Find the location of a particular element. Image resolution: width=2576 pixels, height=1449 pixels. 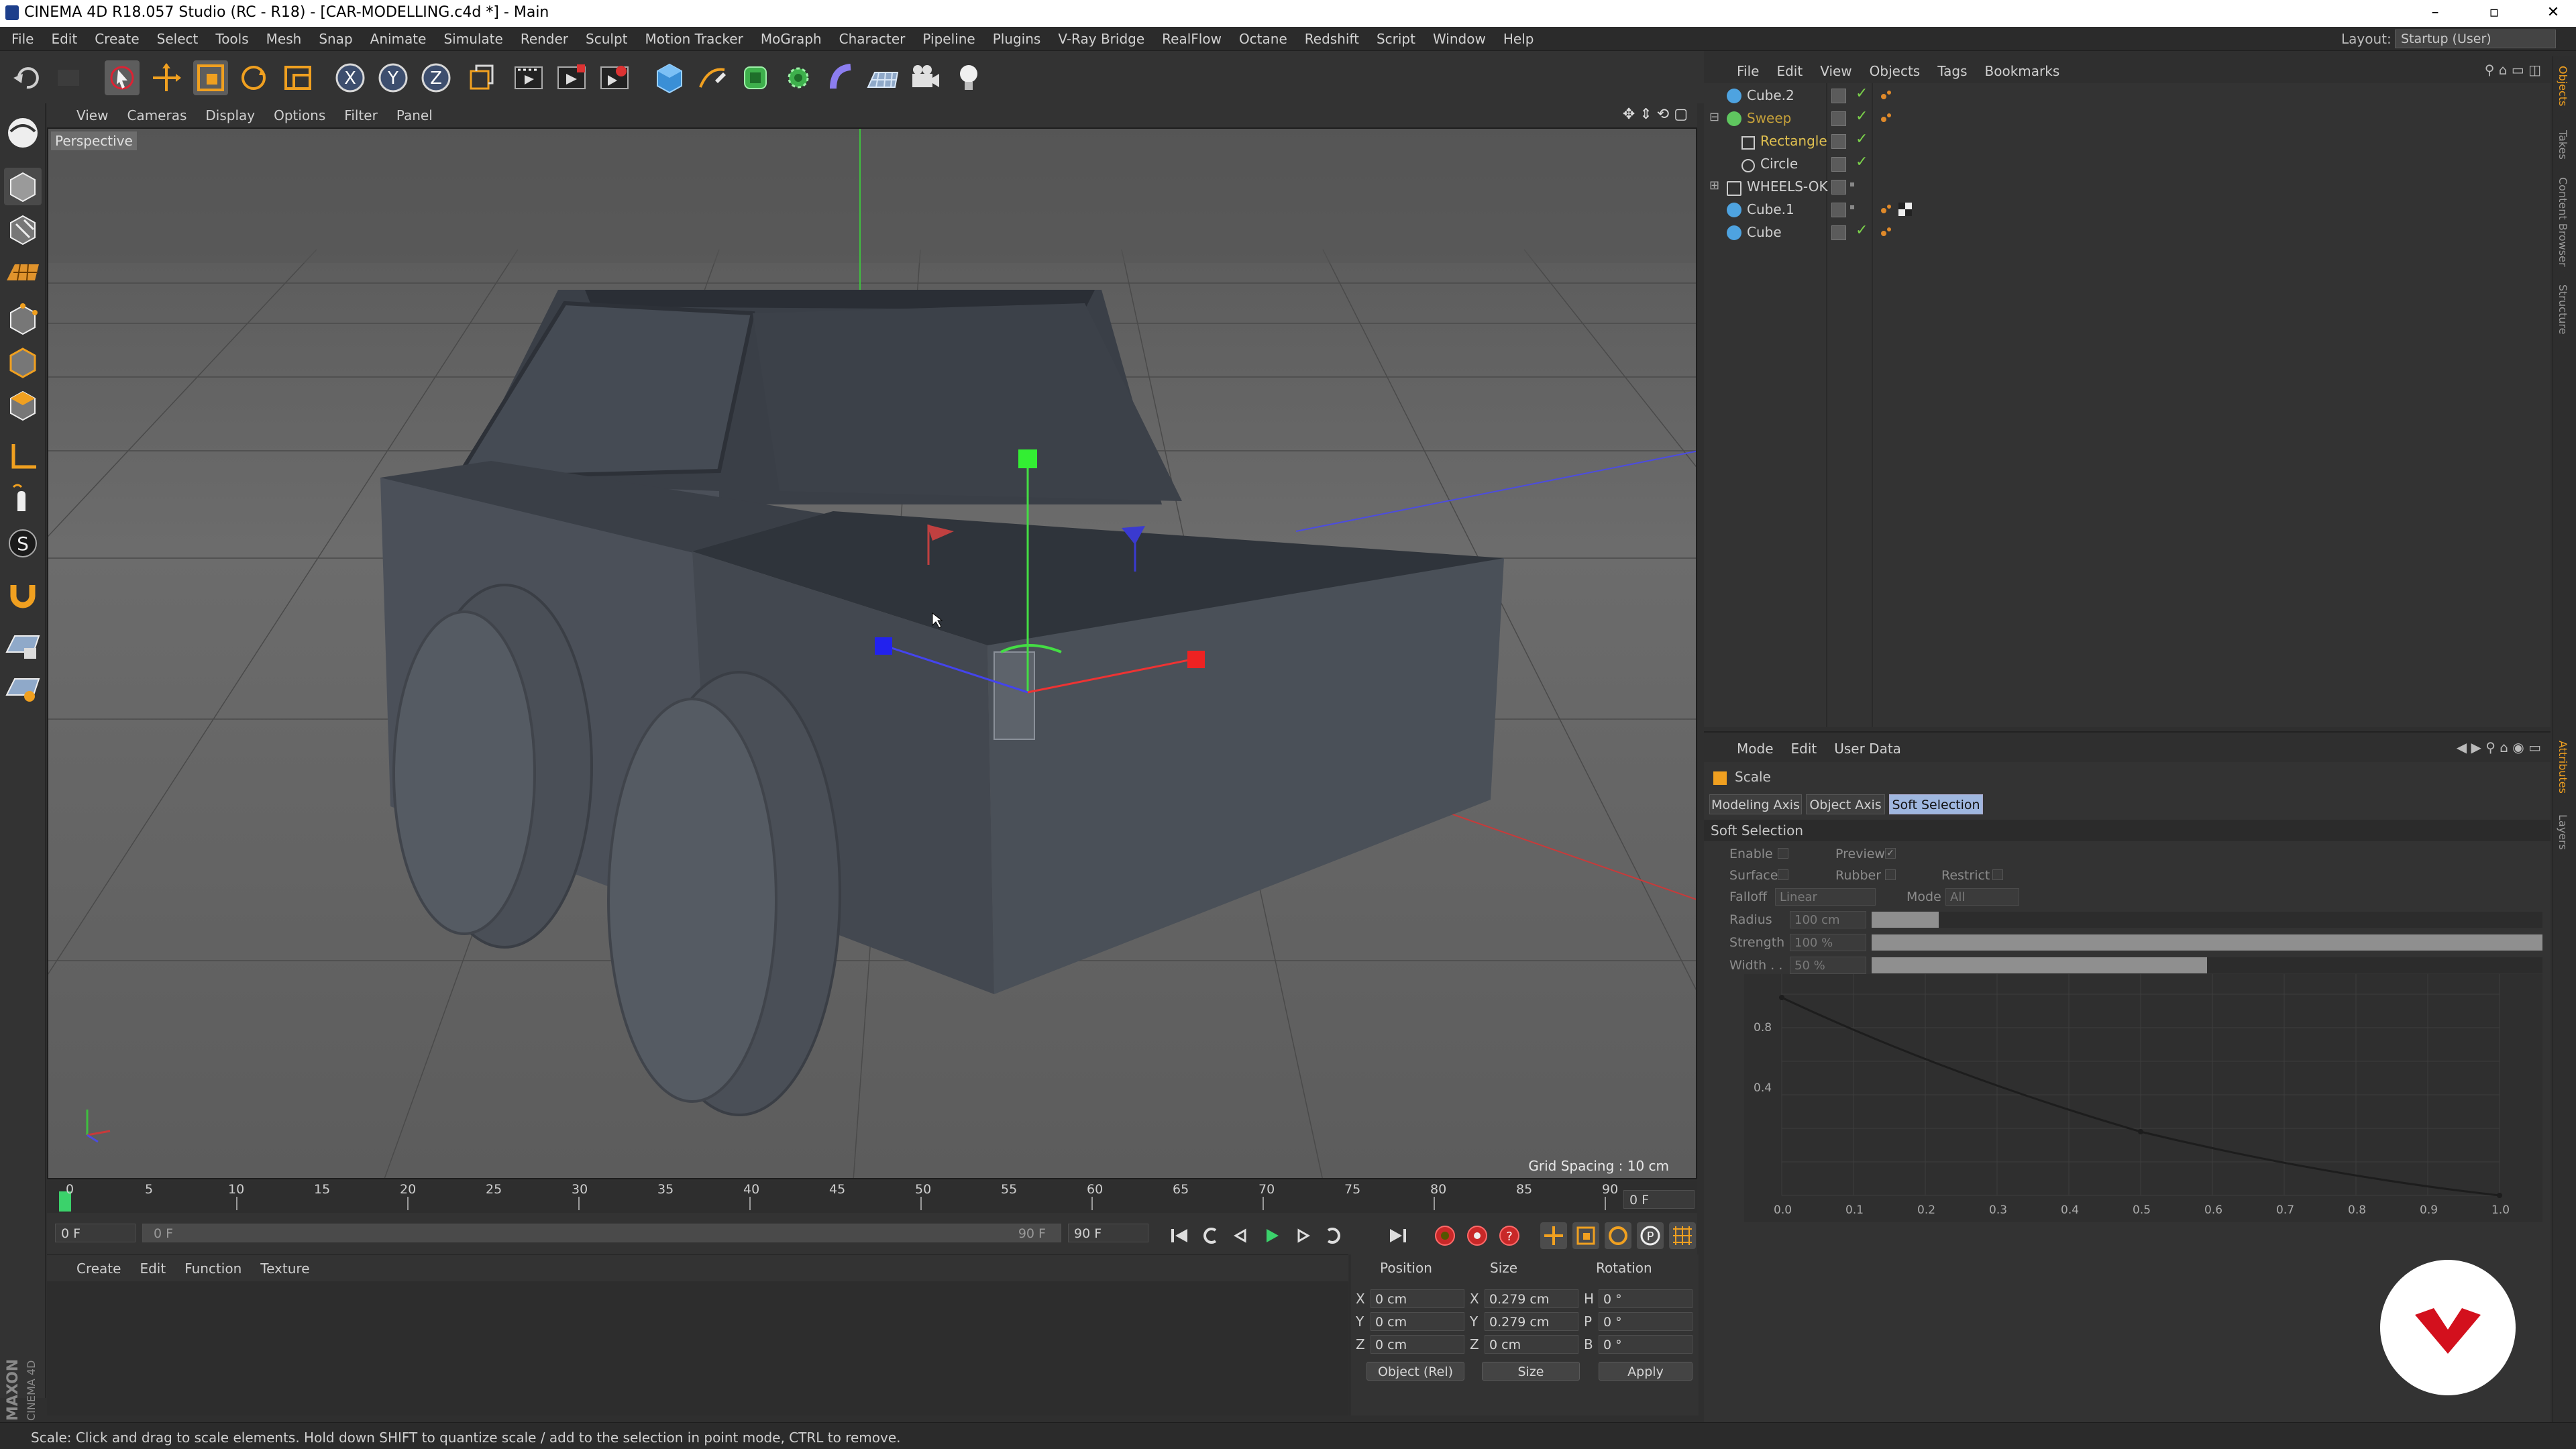

record-scale-icon is located at coordinates (1585, 1235).